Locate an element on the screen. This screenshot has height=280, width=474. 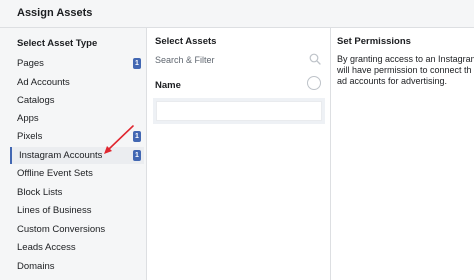
asset-type-label: Offline Event Sets is located at coordinates (55, 173).